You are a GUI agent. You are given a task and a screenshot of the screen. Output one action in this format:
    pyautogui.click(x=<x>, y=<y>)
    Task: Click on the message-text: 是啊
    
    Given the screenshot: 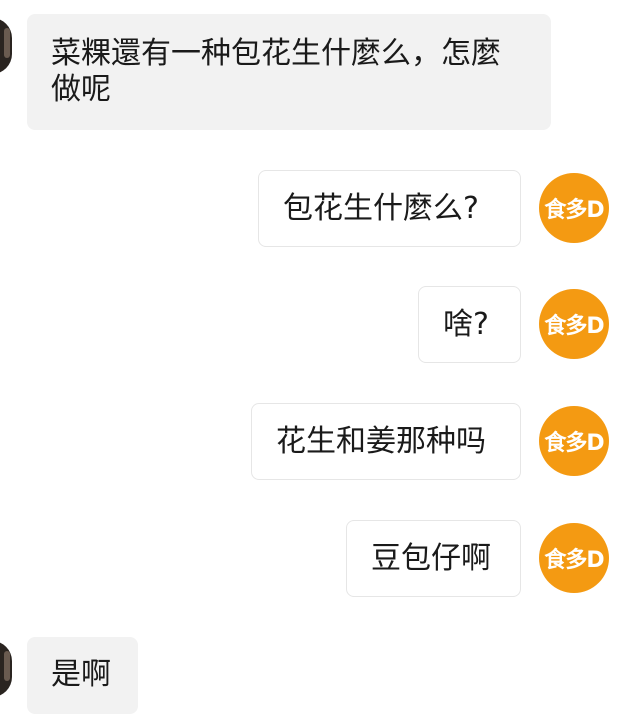 What is the action you would take?
    pyautogui.click(x=81, y=674)
    